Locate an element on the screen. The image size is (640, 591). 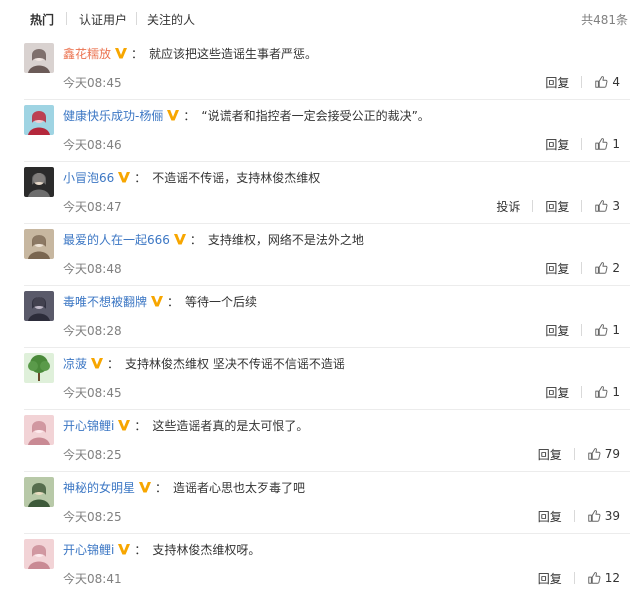
comment-item: 开心锦鲤i ： 这些造谣者真的是太可恨了。 今天08:25 回复 79 is located at coordinates (320, 441).